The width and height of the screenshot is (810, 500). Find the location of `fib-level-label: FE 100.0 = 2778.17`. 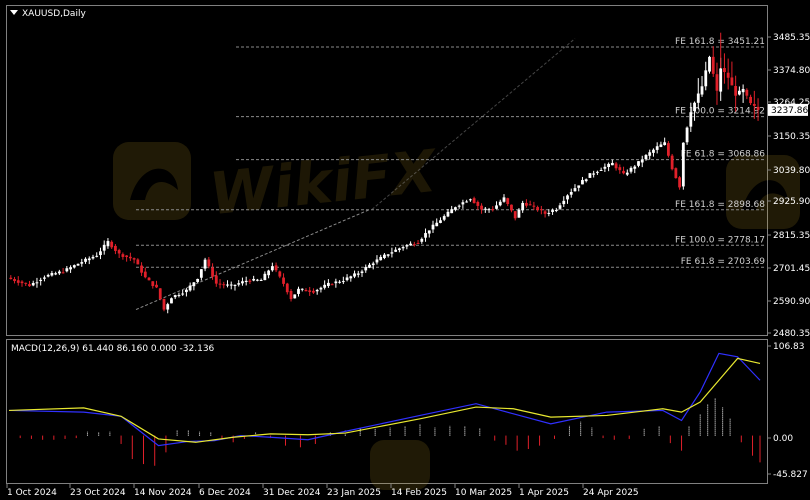

fib-level-label: FE 100.0 = 2778.17 is located at coordinates (720, 240).